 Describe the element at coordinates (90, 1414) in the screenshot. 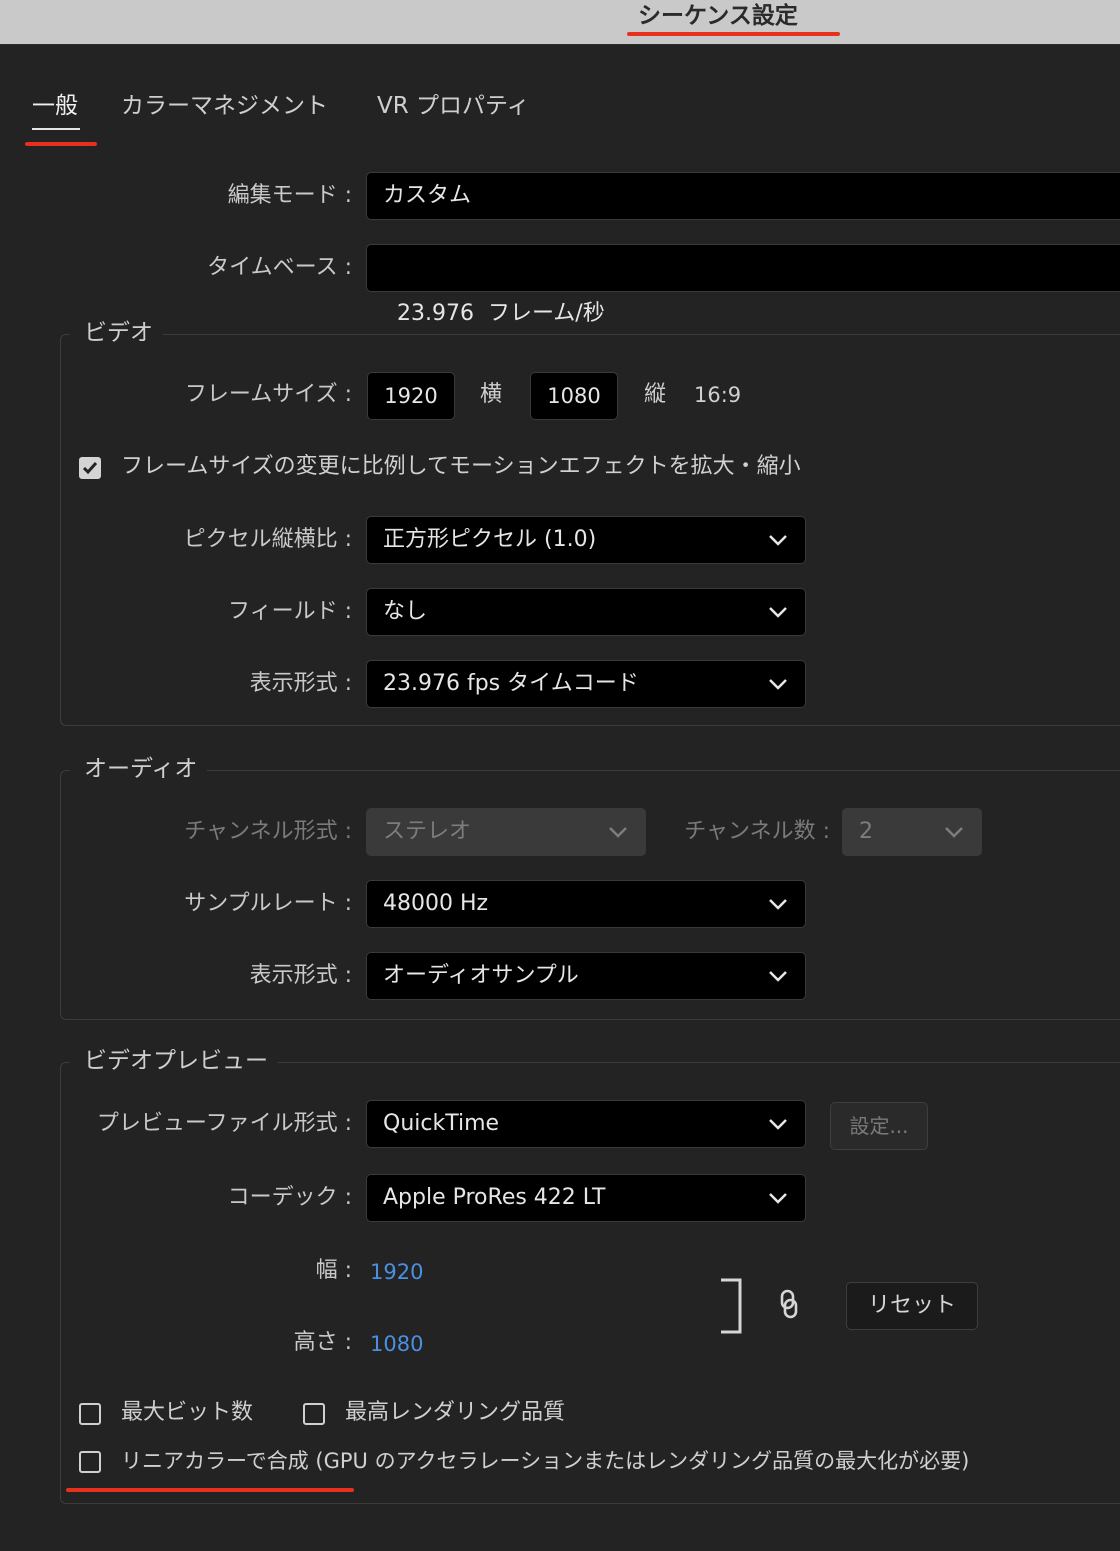

I see `max-bit-depth-checkbox` at that location.